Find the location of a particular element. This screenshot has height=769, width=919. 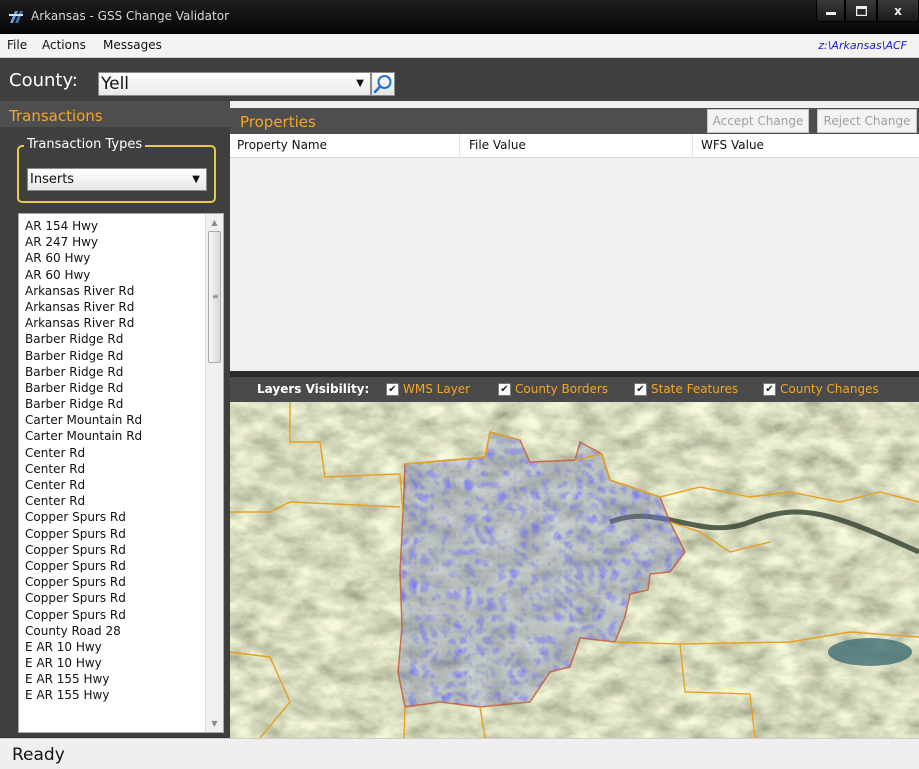

county-label: County: is located at coordinates (43, 80).